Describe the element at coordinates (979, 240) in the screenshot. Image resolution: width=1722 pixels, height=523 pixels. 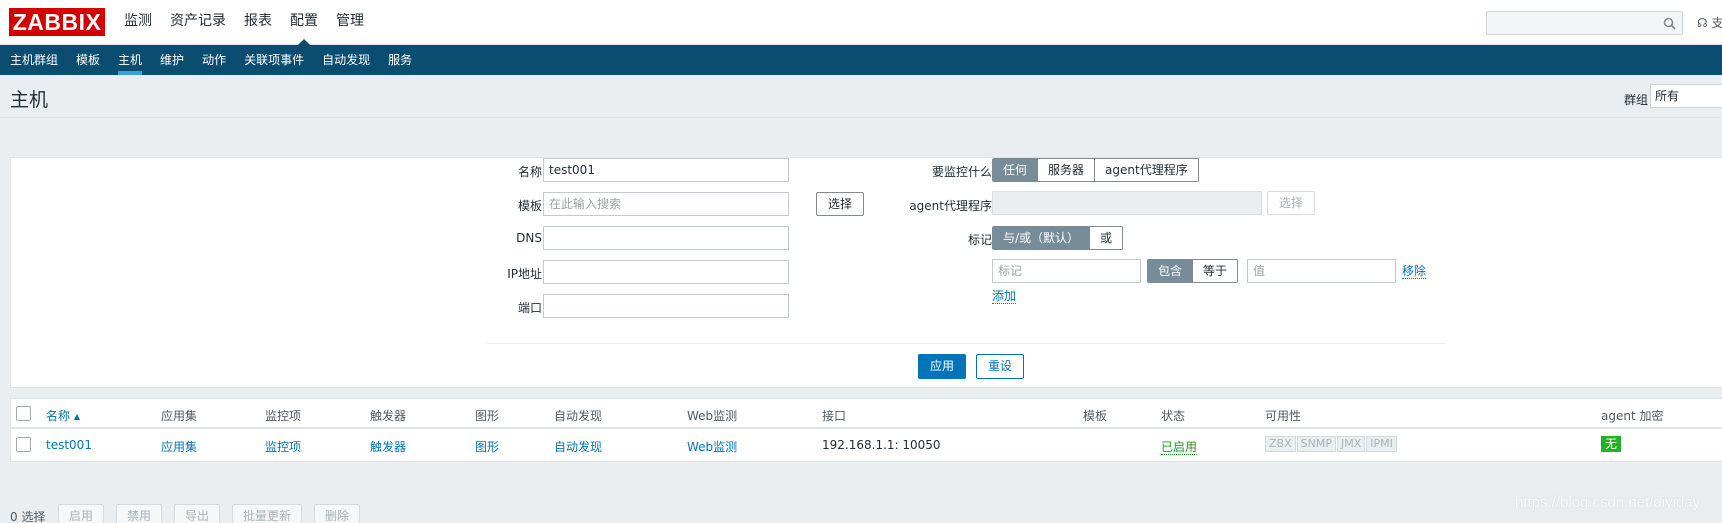
I see `tags-label: 标记` at that location.